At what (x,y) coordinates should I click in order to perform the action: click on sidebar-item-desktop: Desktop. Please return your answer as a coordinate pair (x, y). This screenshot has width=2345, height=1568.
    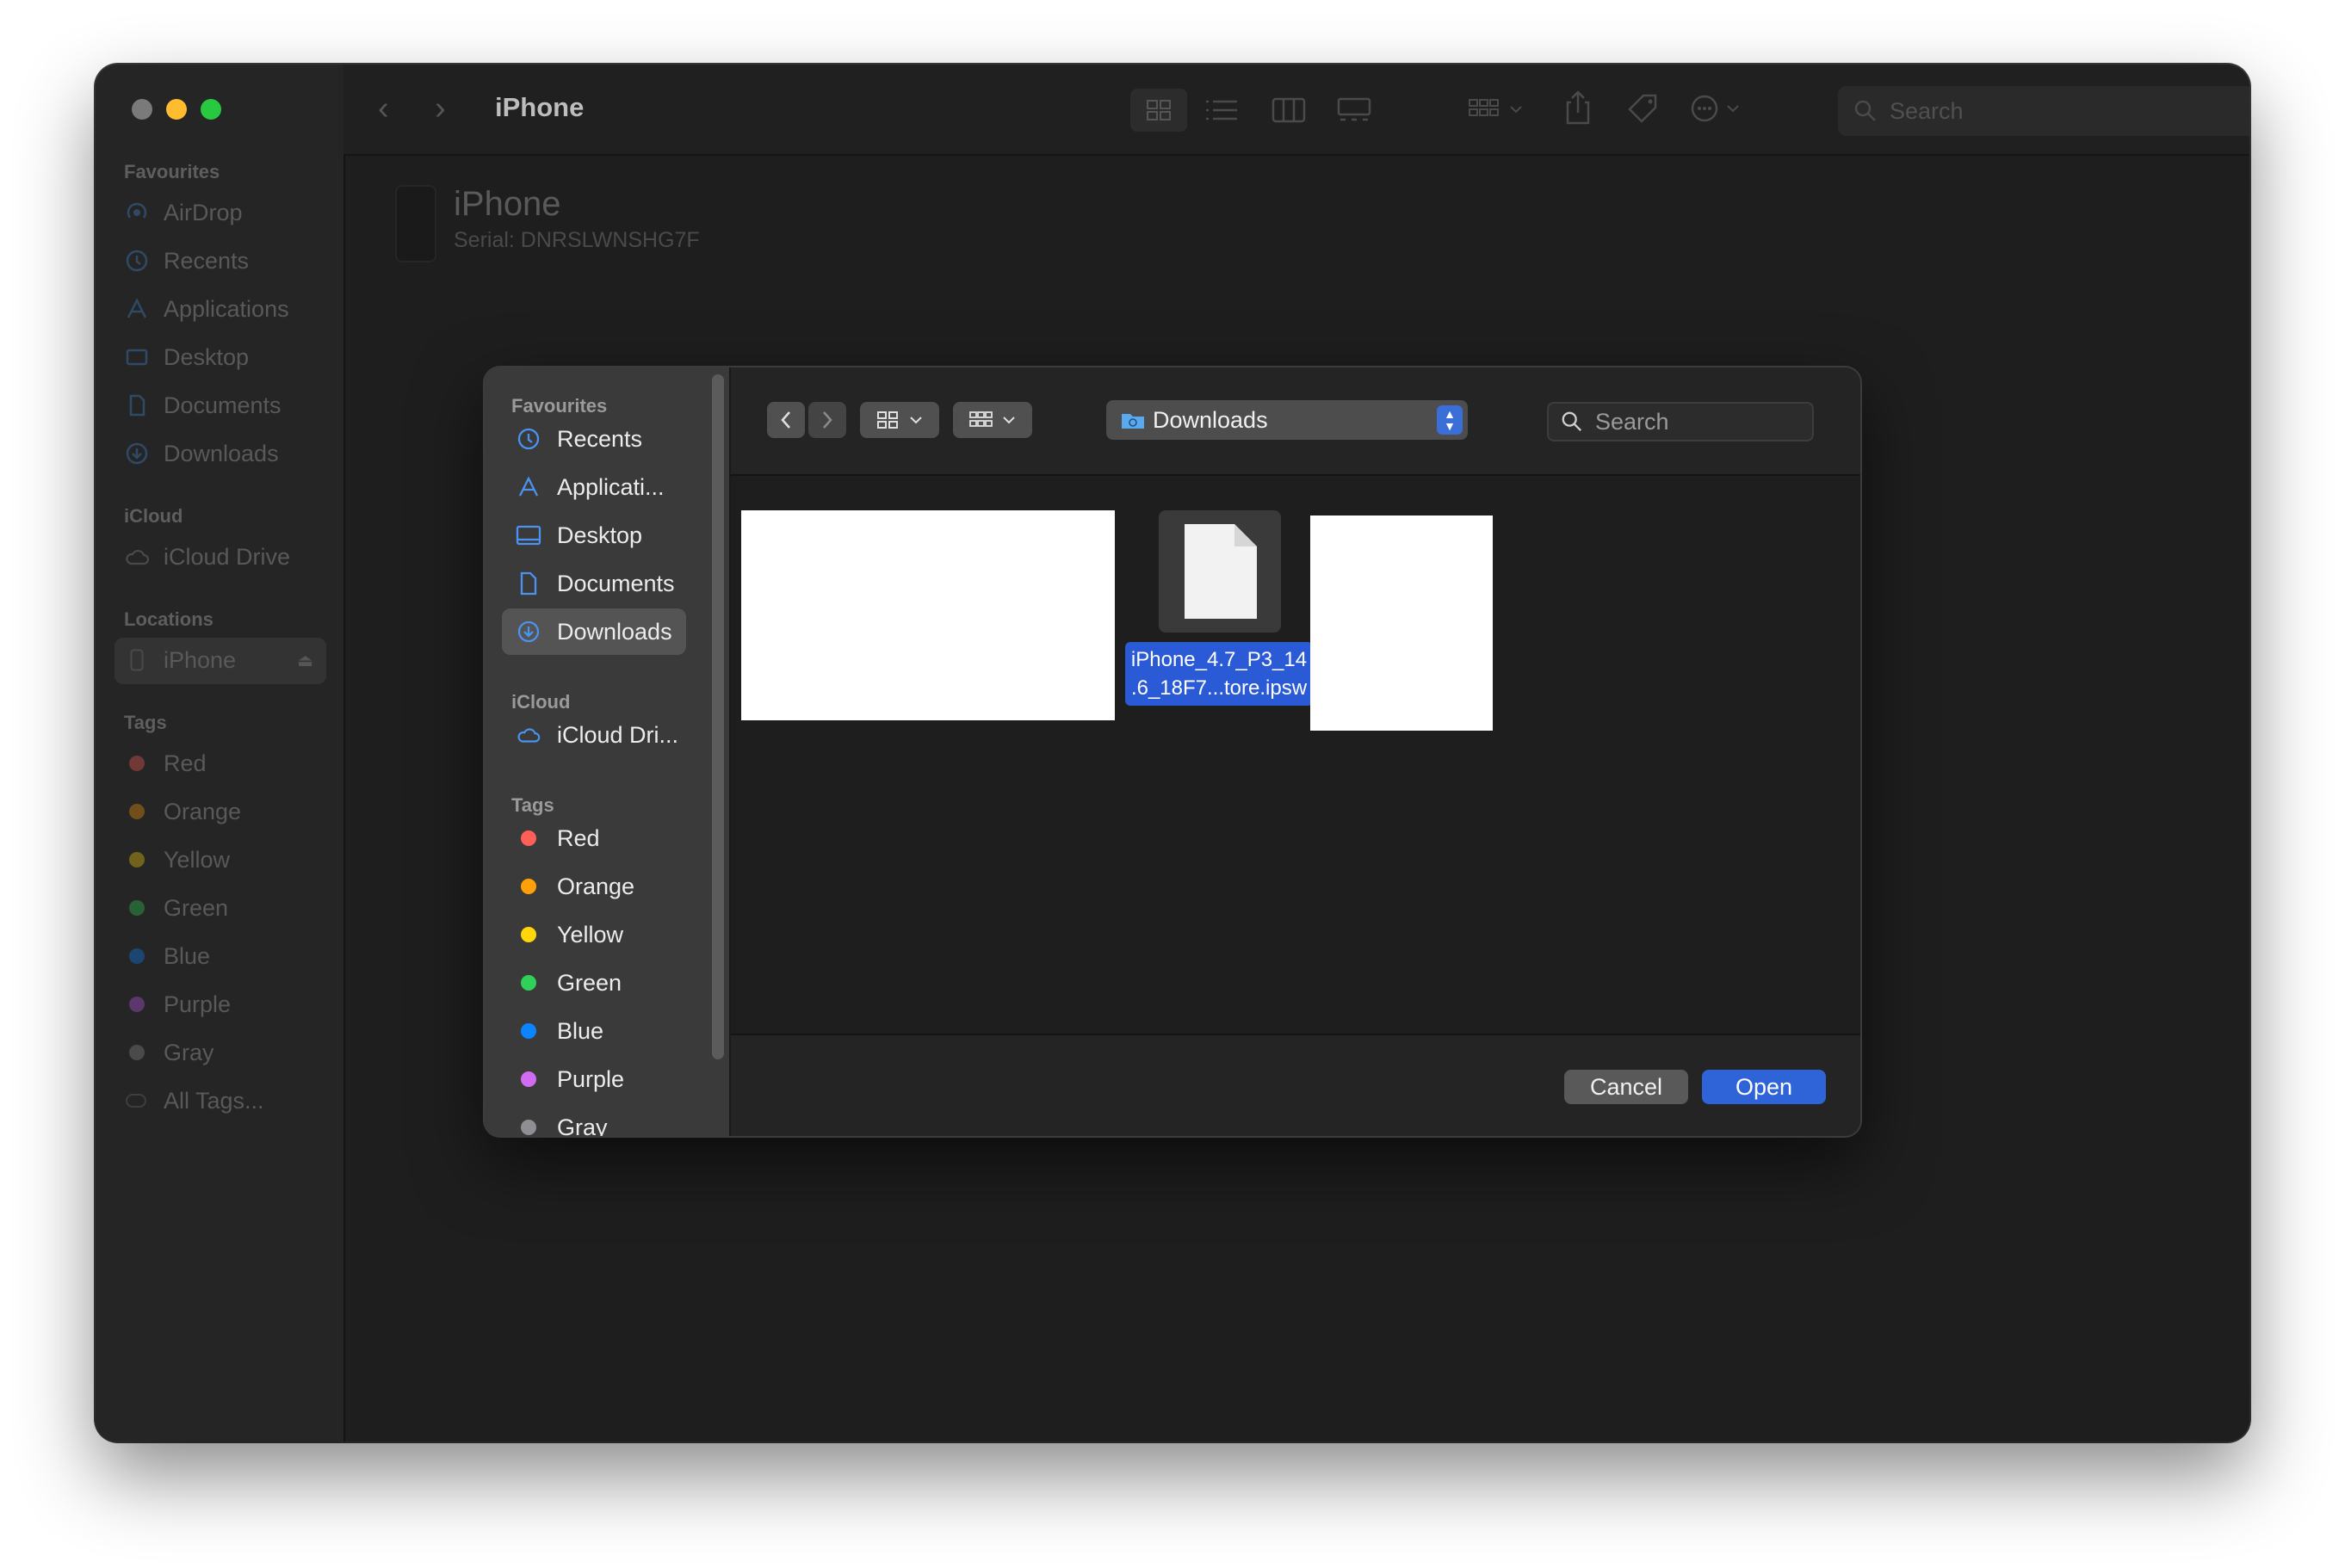
    Looking at the image, I should click on (186, 357).